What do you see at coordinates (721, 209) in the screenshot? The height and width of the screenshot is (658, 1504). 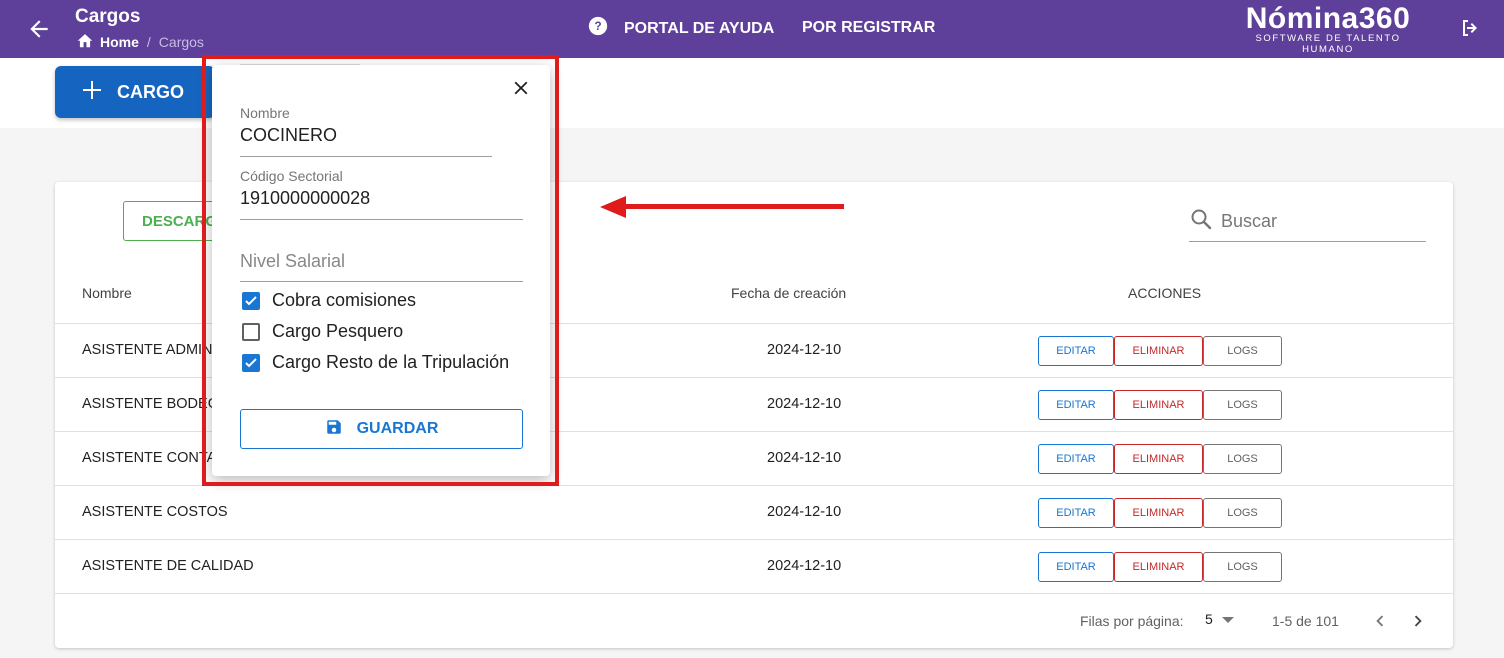 I see `pointer-arrow-icon` at bounding box center [721, 209].